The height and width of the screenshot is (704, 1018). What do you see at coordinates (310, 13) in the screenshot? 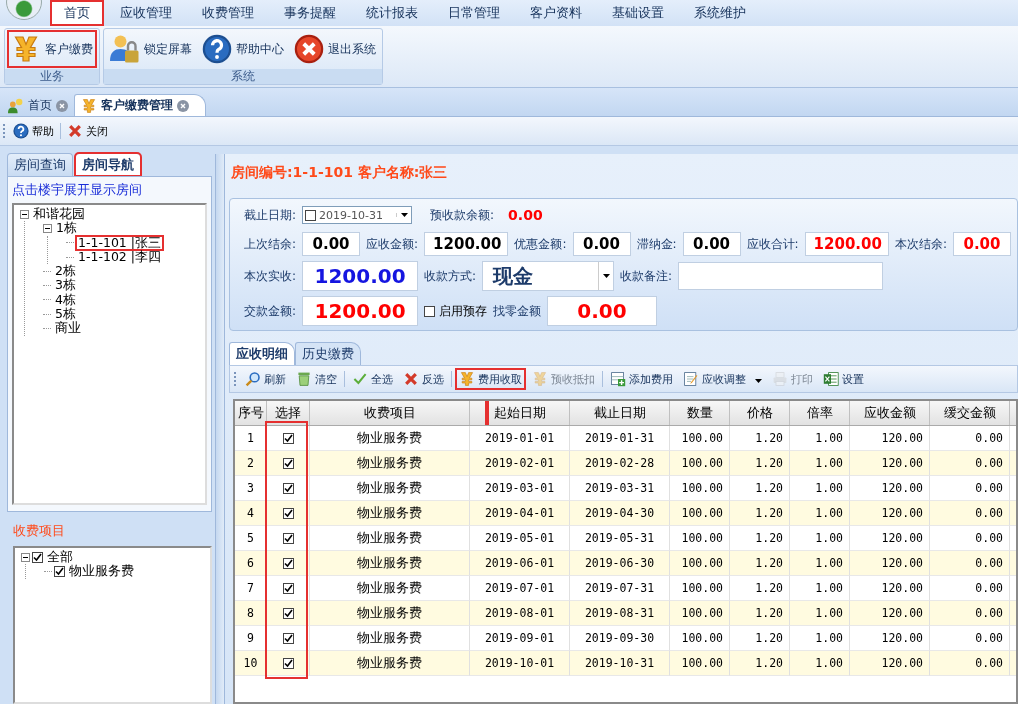
I see `menu-item: 事务提醒` at bounding box center [310, 13].